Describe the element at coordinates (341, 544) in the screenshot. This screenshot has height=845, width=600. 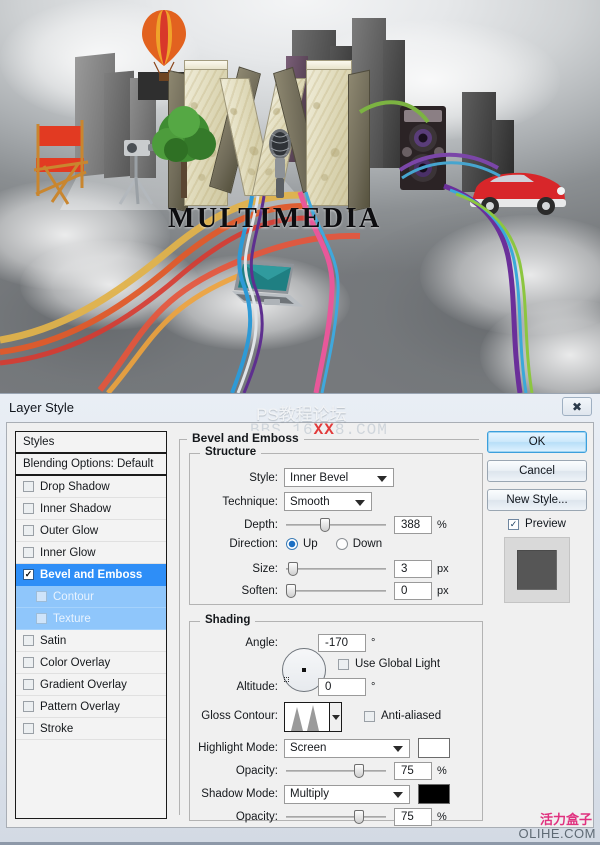
I see `radio-off-icon` at that location.